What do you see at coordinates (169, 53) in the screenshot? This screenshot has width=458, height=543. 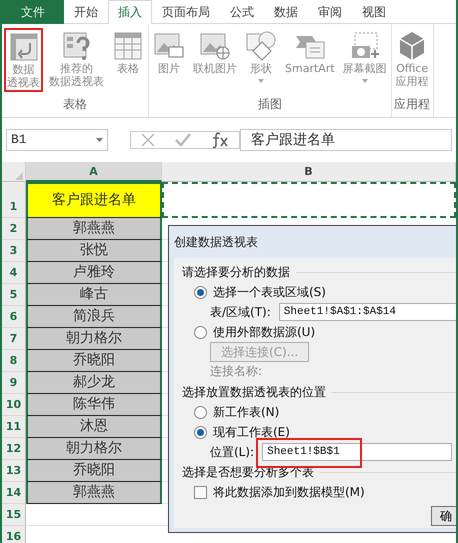 I see `ribbon-command-button: 图片` at bounding box center [169, 53].